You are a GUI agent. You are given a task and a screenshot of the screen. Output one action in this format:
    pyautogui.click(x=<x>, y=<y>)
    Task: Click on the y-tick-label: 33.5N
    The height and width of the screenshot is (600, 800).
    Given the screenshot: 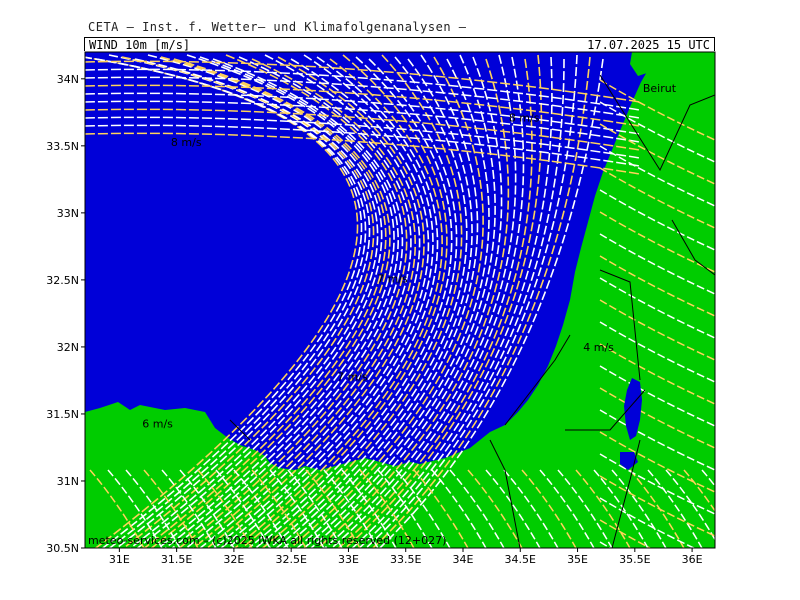 What is the action you would take?
    pyautogui.click(x=62, y=146)
    